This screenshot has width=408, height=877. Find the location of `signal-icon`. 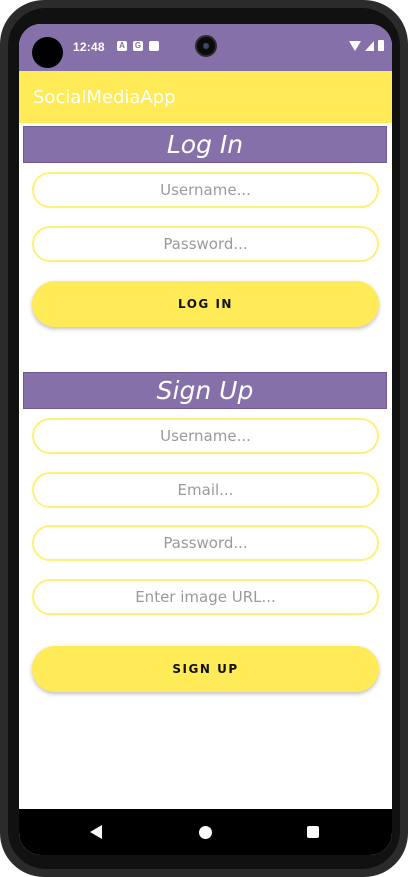

signal-icon is located at coordinates (369, 46).